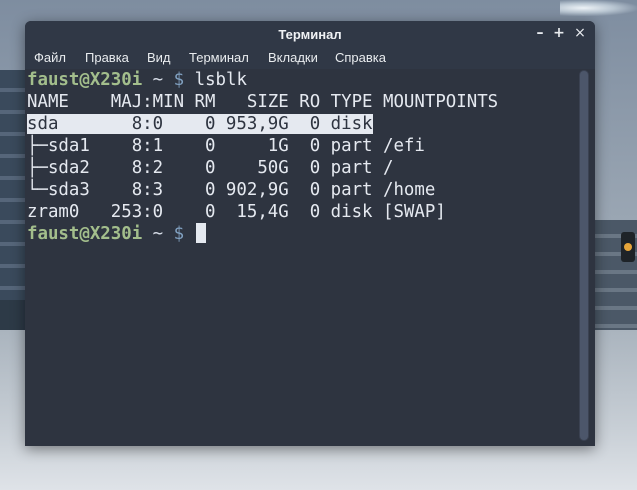 The width and height of the screenshot is (637, 490). I want to click on command-text: lsblk, so click(220, 80).